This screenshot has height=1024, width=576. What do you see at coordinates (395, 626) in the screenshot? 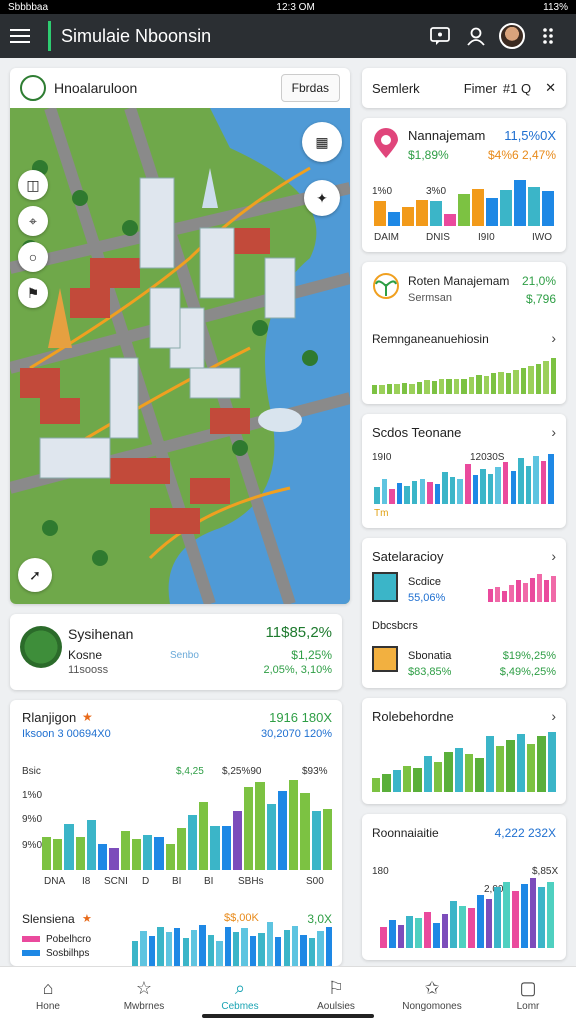
I see `panel4-row2-label: Dbcsbcrs` at bounding box center [395, 626].